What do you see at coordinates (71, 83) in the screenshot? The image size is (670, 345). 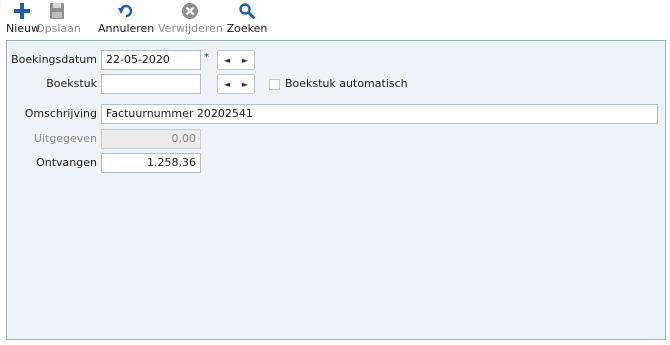 I see `boekstuk-label: Boekstuk` at bounding box center [71, 83].